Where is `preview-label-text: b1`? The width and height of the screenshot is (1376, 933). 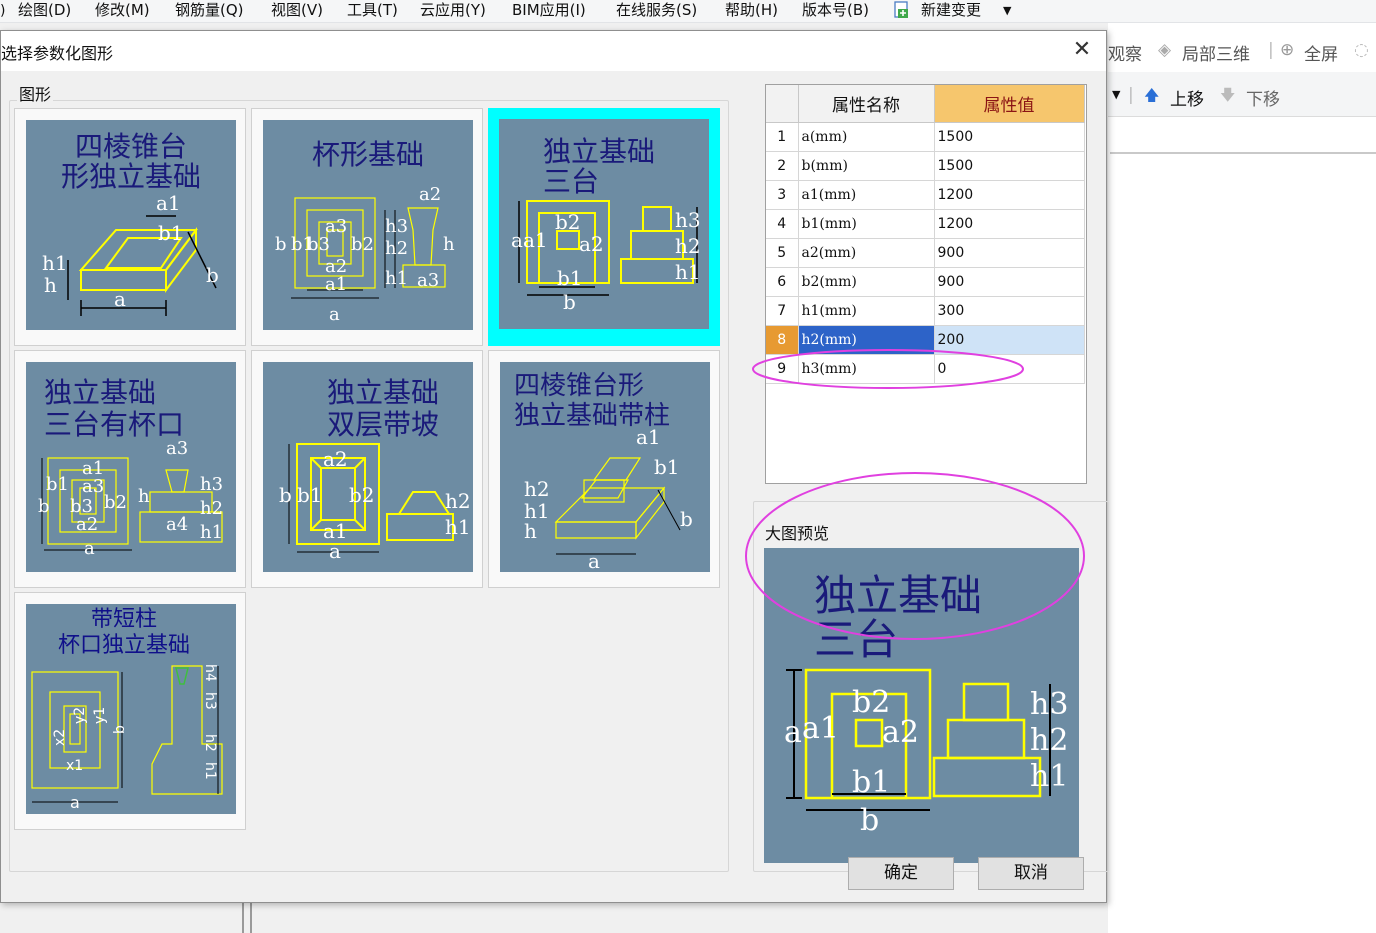 preview-label-text: b1 is located at coordinates (871, 782).